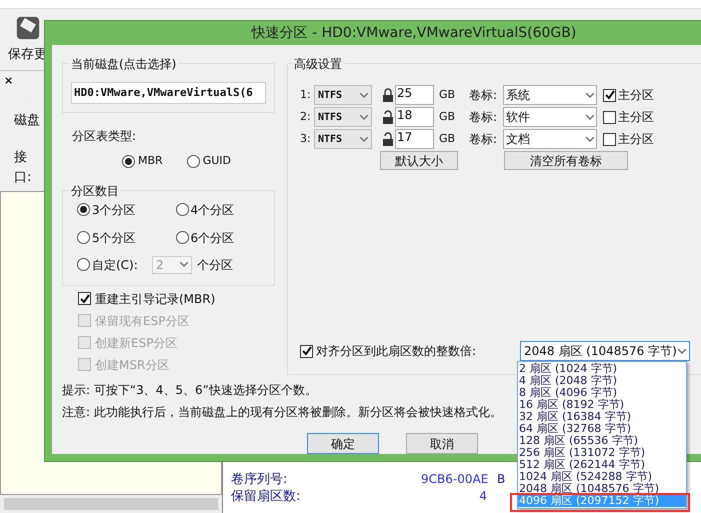  Describe the element at coordinates (550, 117) in the screenshot. I see `volume-select: 软件` at that location.